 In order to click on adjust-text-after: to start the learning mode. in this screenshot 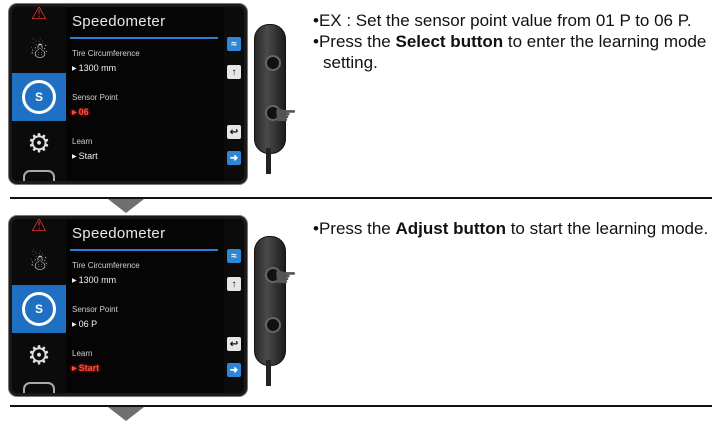, I will do `click(607, 228)`.